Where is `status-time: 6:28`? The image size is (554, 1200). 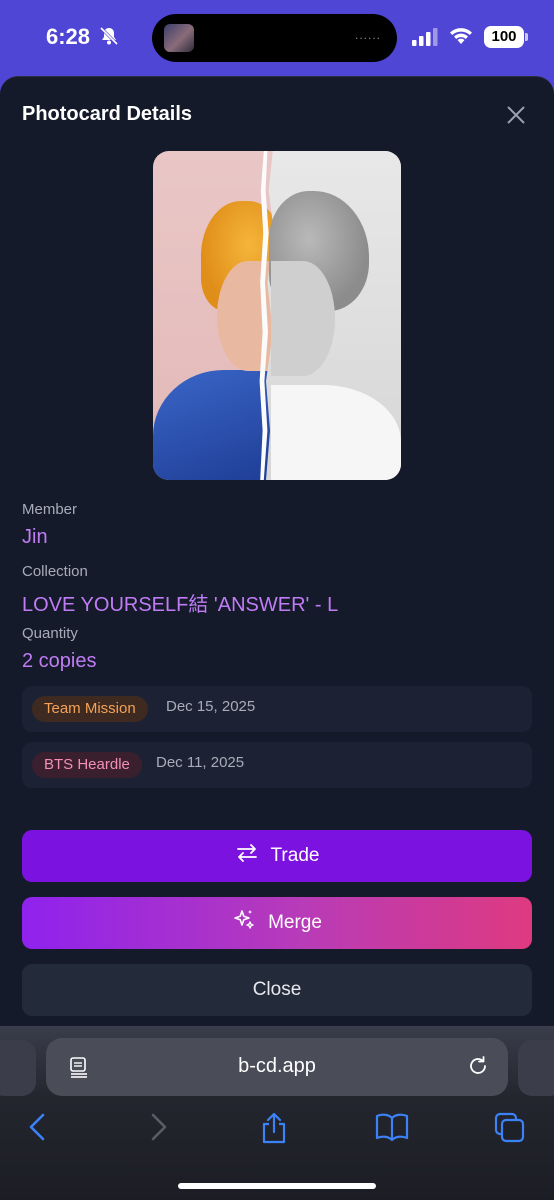
status-time: 6:28 is located at coordinates (68, 36).